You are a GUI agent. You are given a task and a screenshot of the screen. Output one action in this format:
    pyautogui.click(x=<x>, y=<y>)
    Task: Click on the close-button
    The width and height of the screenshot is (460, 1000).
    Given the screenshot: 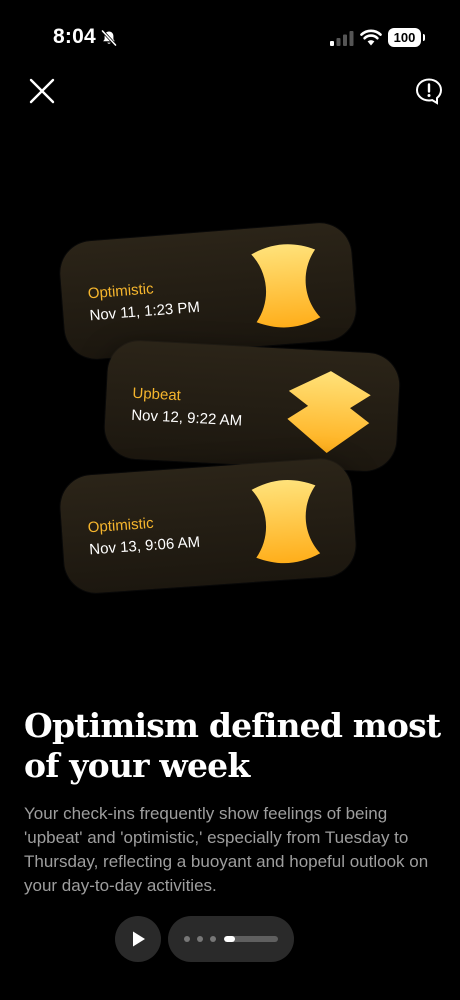 What is the action you would take?
    pyautogui.click(x=42, y=91)
    